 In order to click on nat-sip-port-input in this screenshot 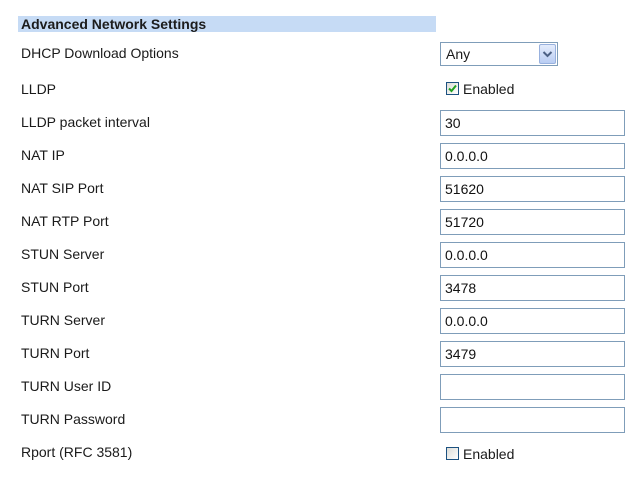, I will do `click(532, 189)`.